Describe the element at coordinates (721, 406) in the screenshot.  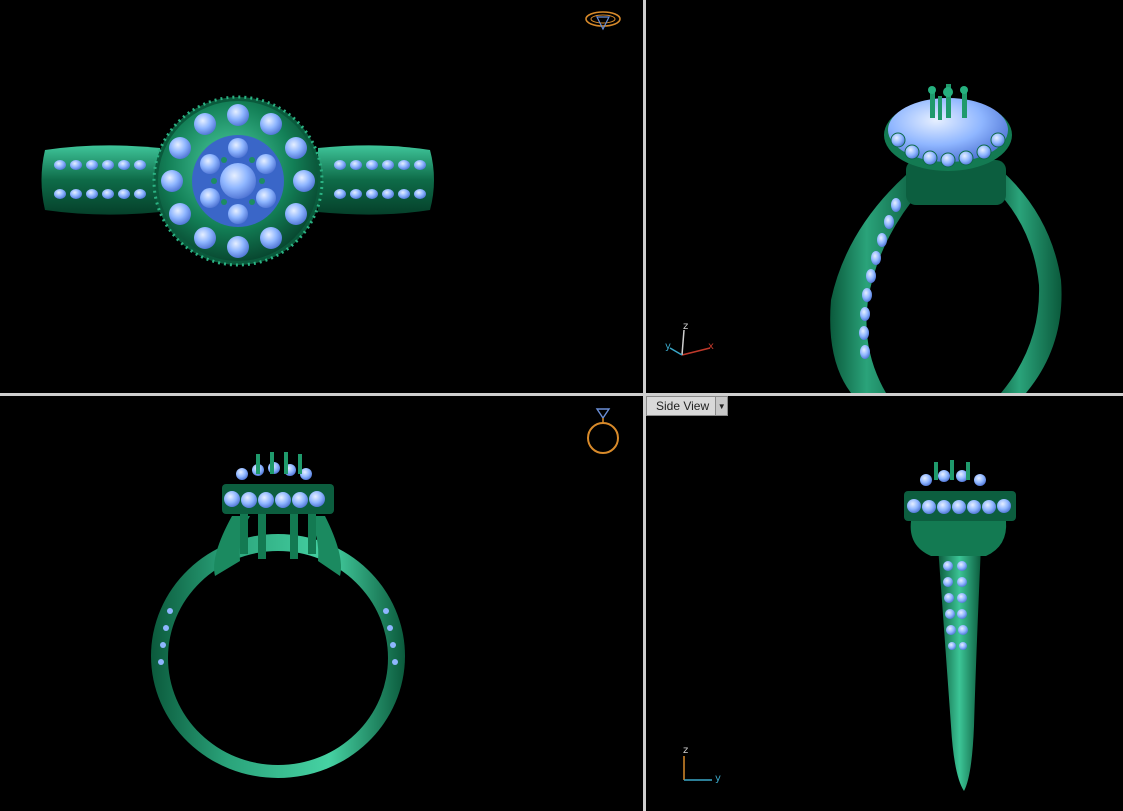
I see `chevron-down-icon: ▼` at that location.